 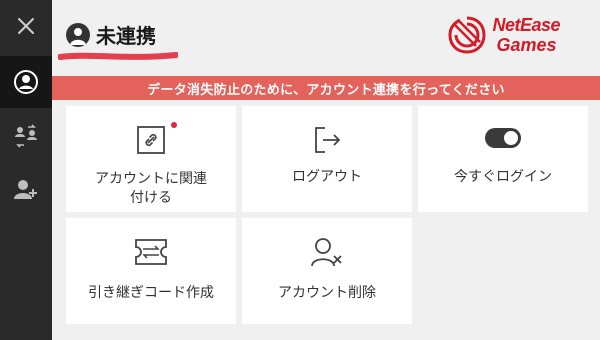 I want to click on close-button, so click(x=26, y=26).